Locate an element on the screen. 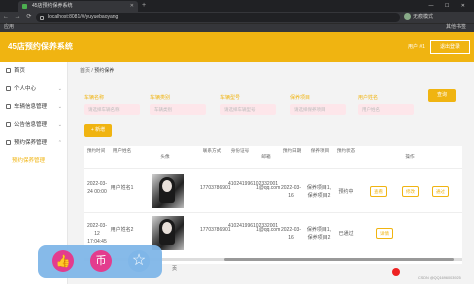  column-header: 预约状态 is located at coordinates (346, 150).